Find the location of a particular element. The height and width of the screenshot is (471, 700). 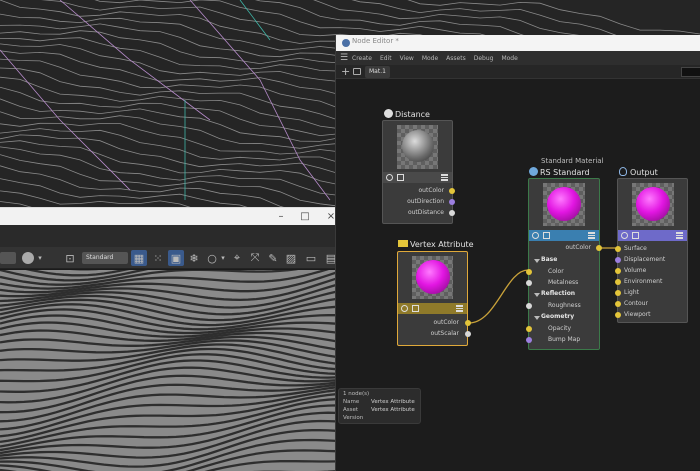

rs-standard-subtitle: Standard Material is located at coordinates (572, 161).